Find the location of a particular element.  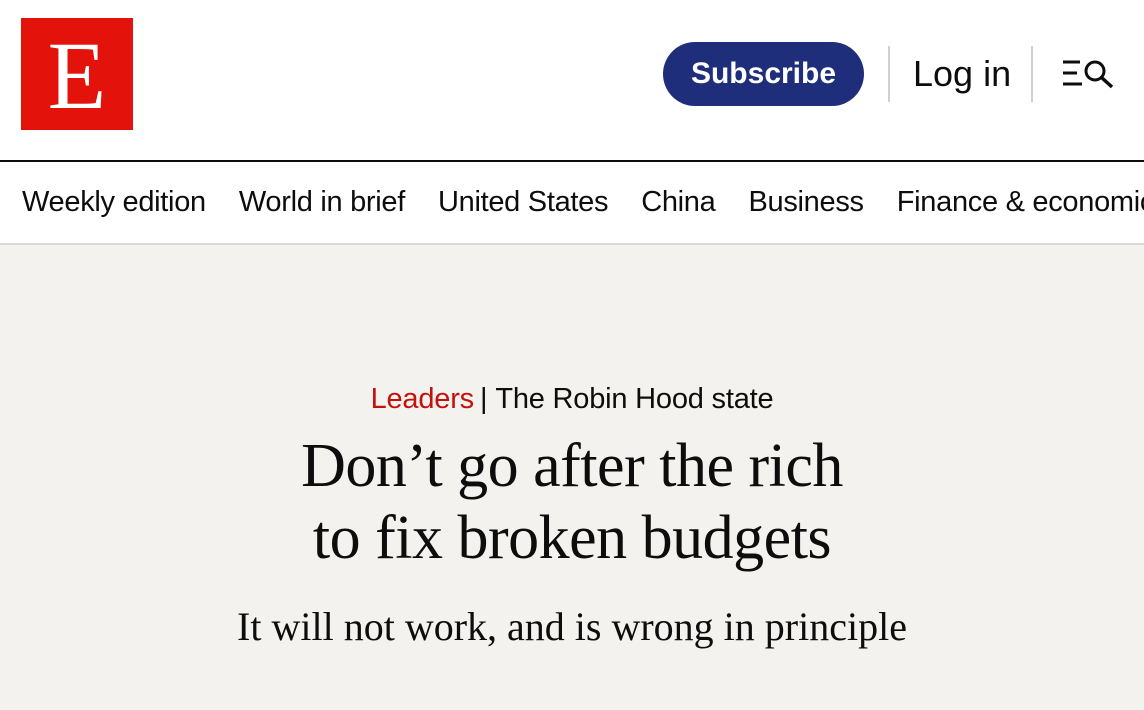

article-kicker: Leaders | The Robin Hood state is located at coordinates (572, 399).